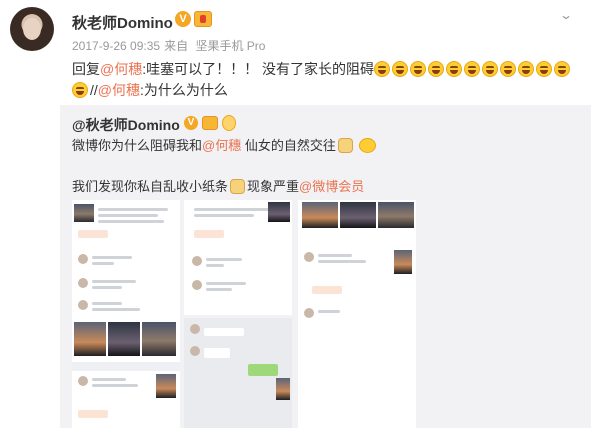 This screenshot has width=591, height=428. I want to click on chevron-down-icon: ⌄, so click(566, 15).